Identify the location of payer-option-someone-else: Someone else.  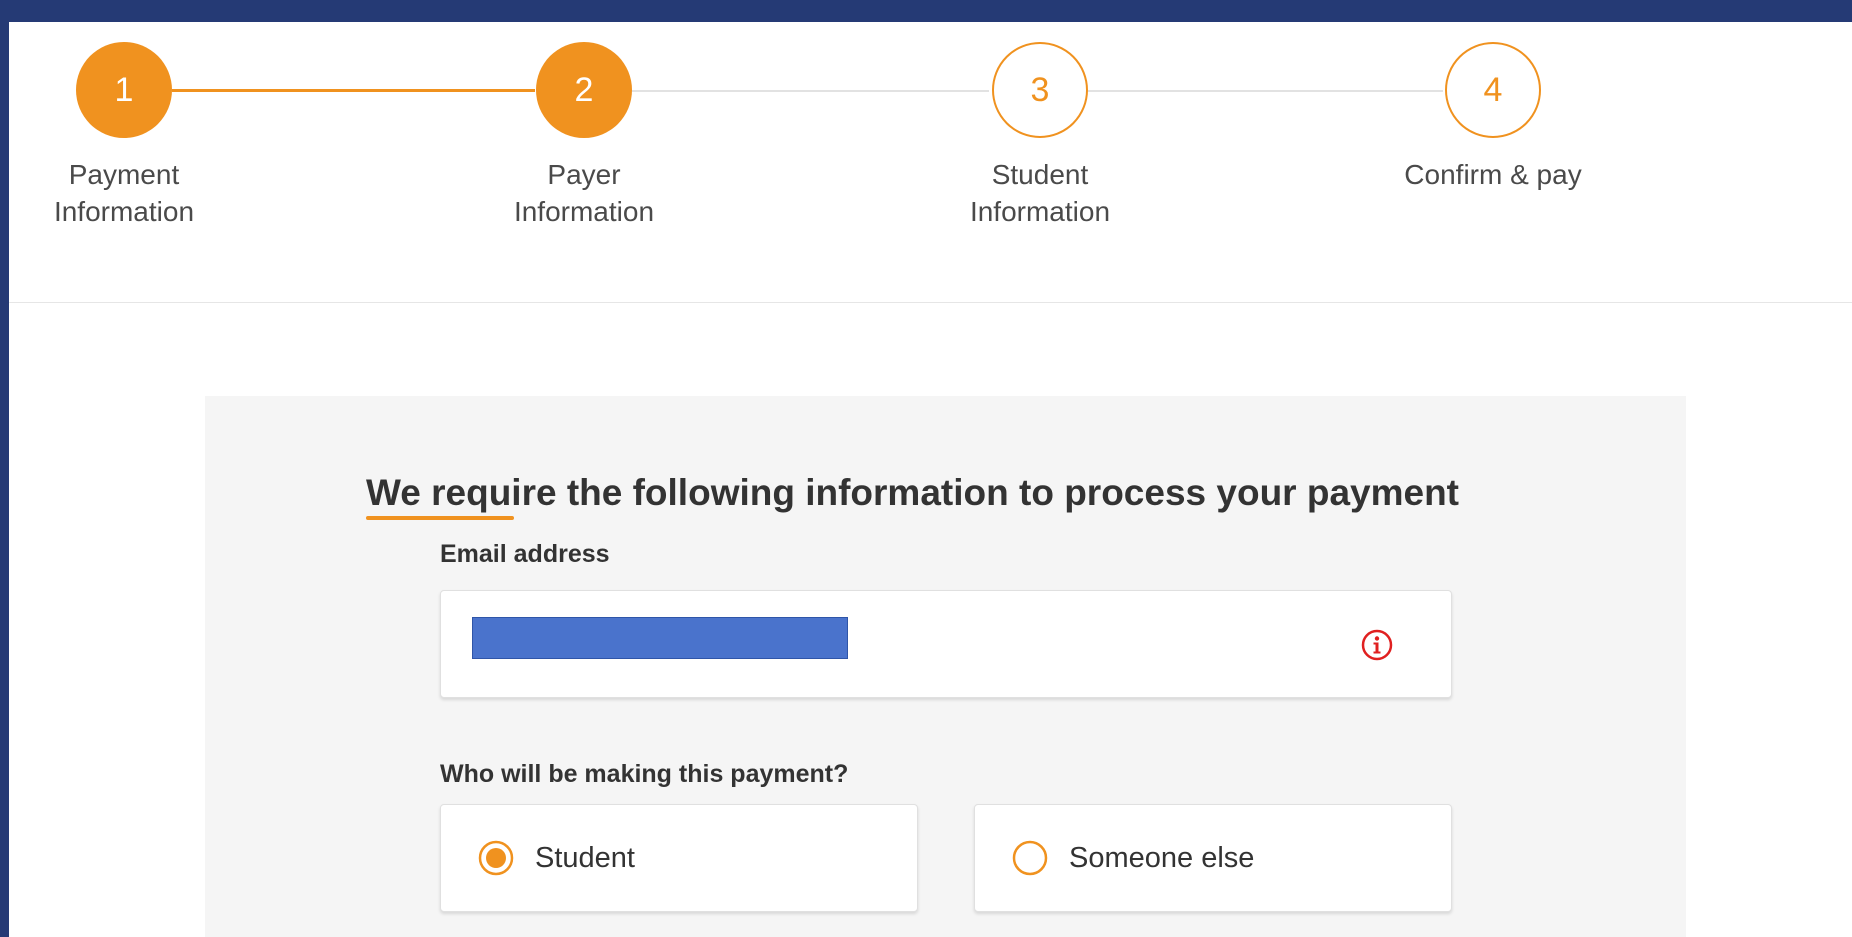
(1213, 858).